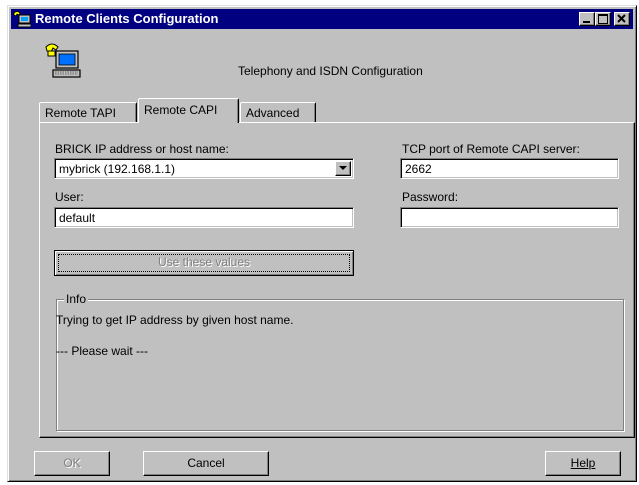 This screenshot has width=639, height=485. I want to click on tab-remote-capi: Remote CAPI, so click(188, 110).